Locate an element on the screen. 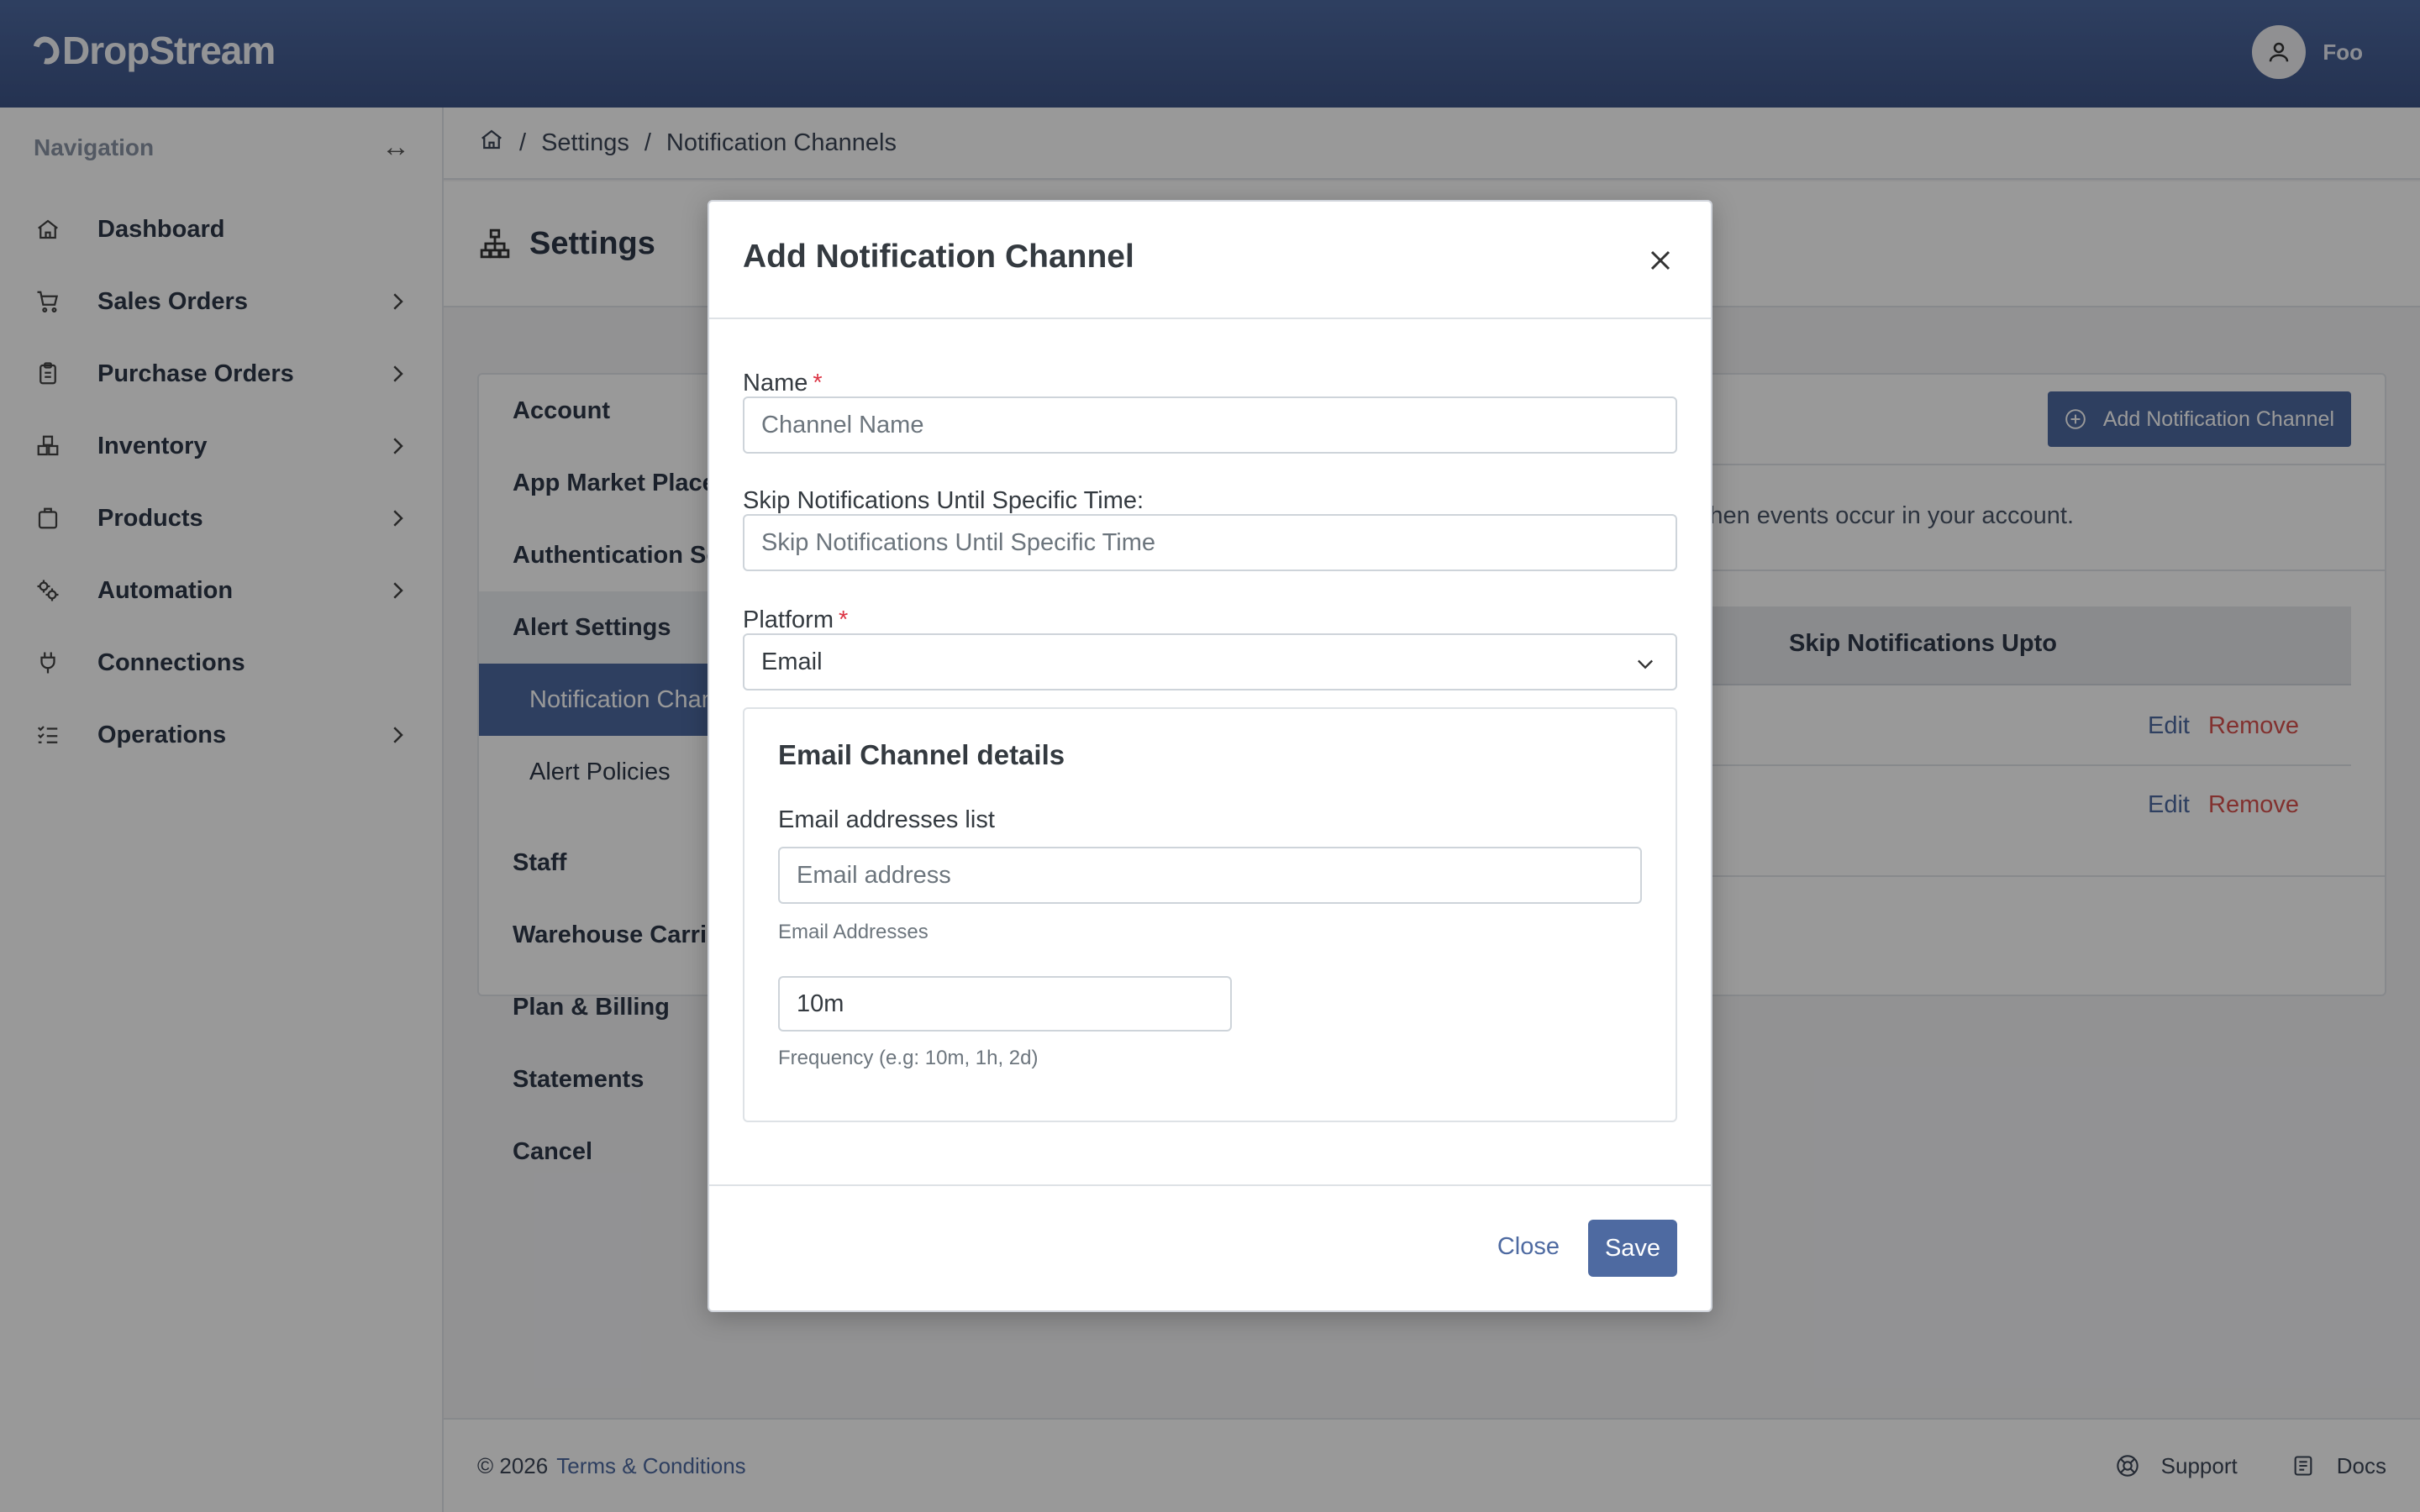  email-section-title: Email Channel details is located at coordinates (922, 754).